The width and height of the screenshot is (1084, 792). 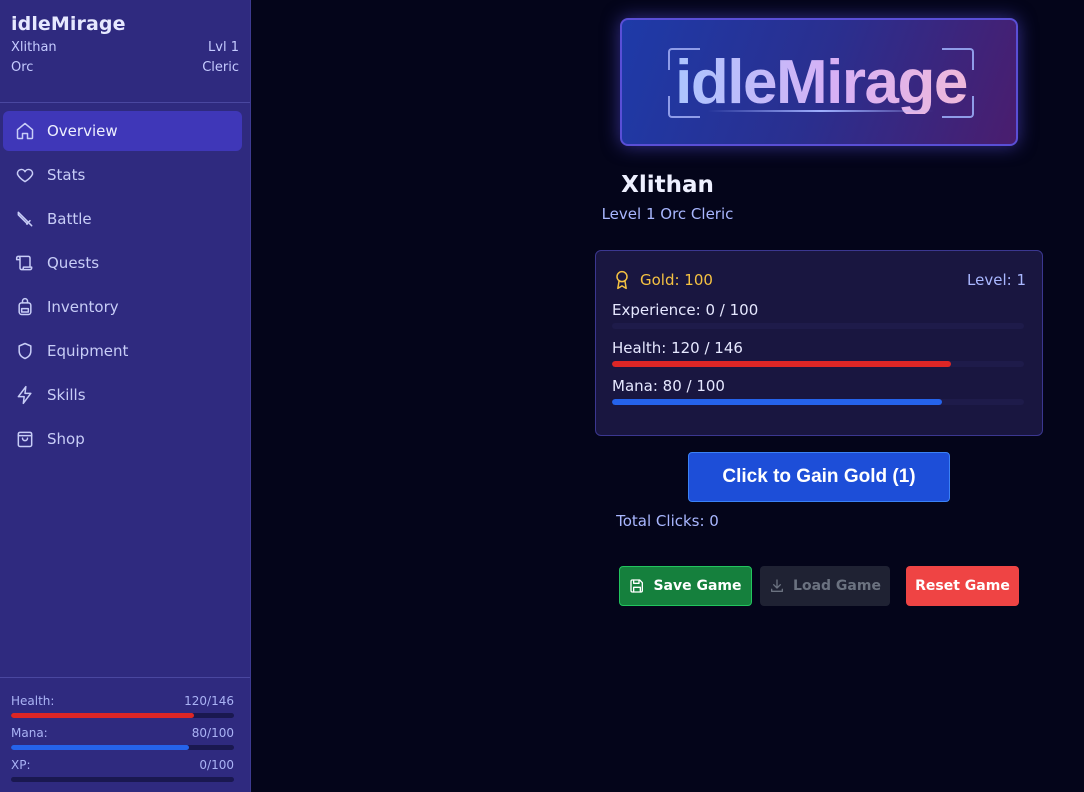 I want to click on app-title: idleMirage, so click(x=68, y=24).